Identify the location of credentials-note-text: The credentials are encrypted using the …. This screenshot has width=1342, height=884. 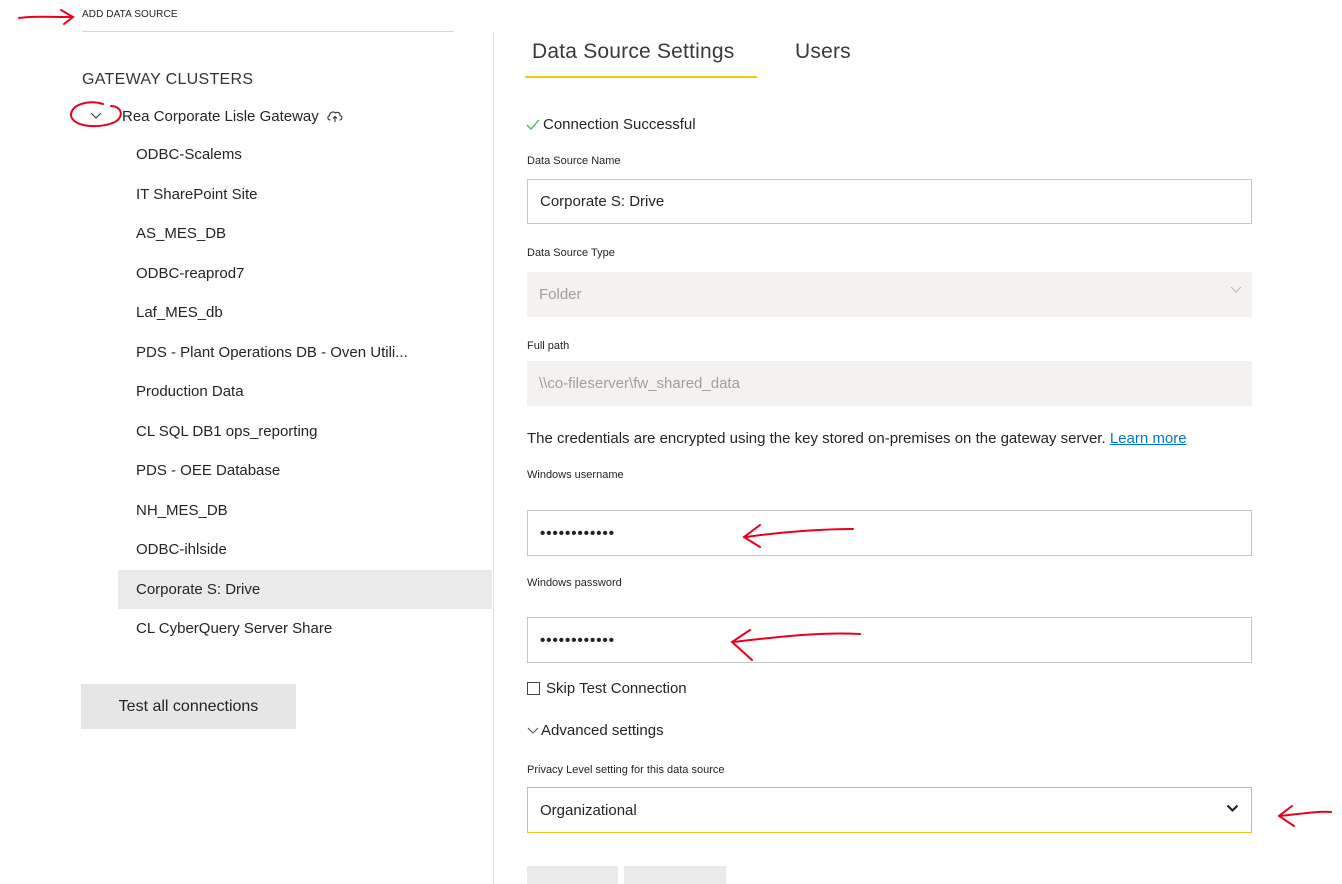
(816, 438).